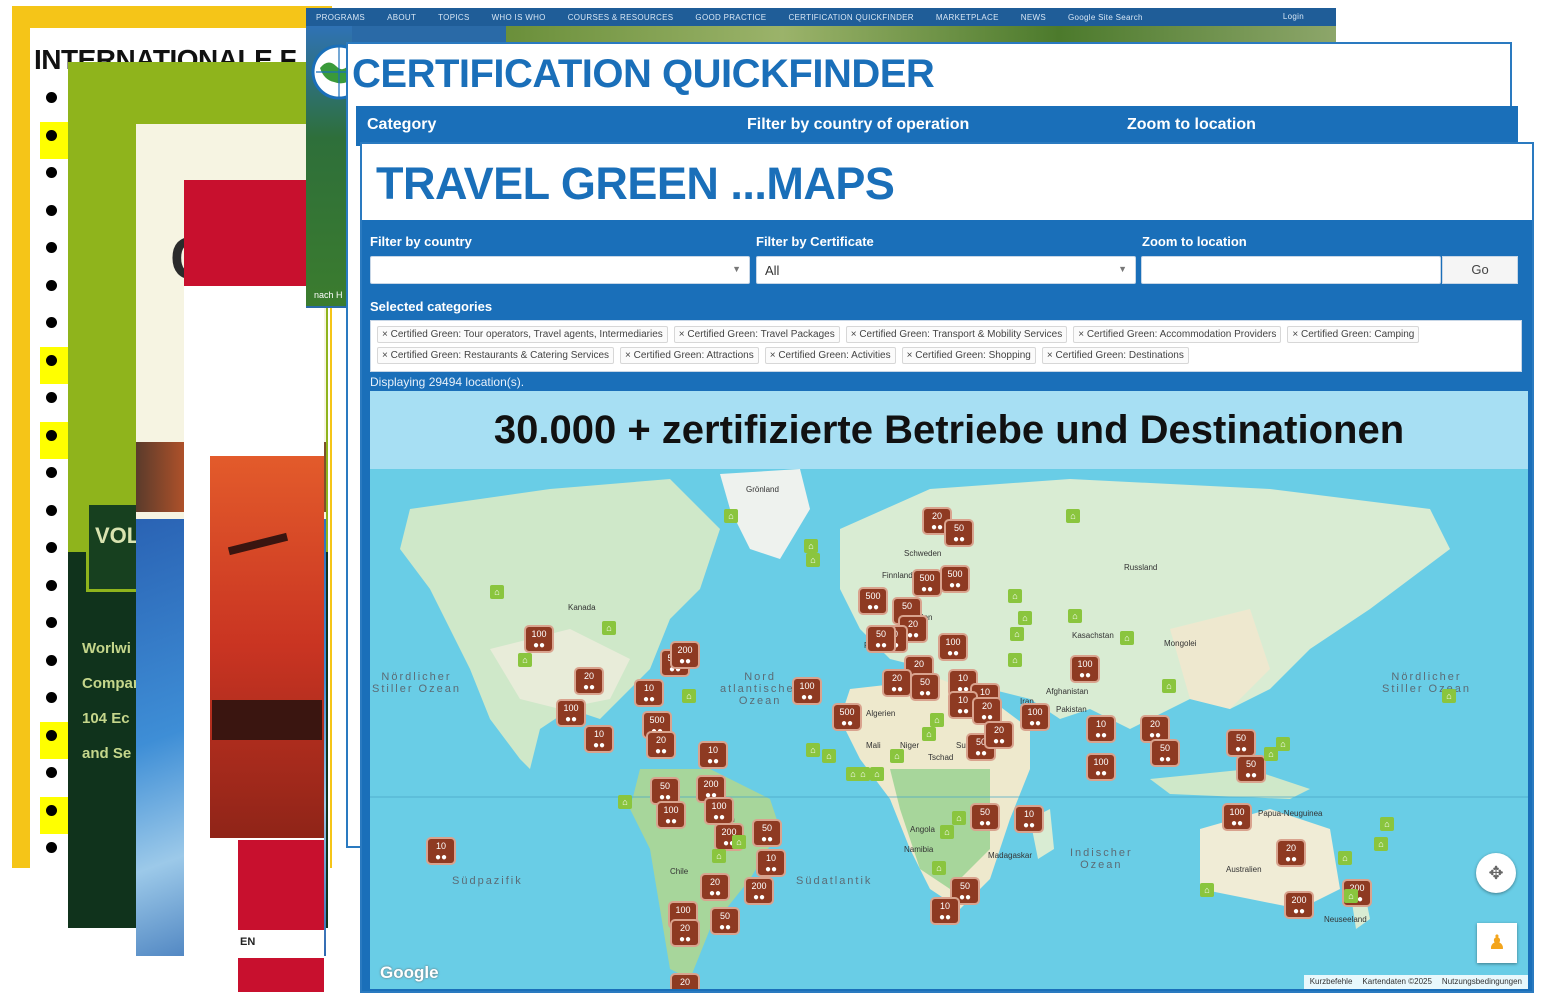 The width and height of the screenshot is (1542, 993). Describe the element at coordinates (968, 355) in the screenshot. I see `category-chip: × Certified Green: Shopping` at that location.